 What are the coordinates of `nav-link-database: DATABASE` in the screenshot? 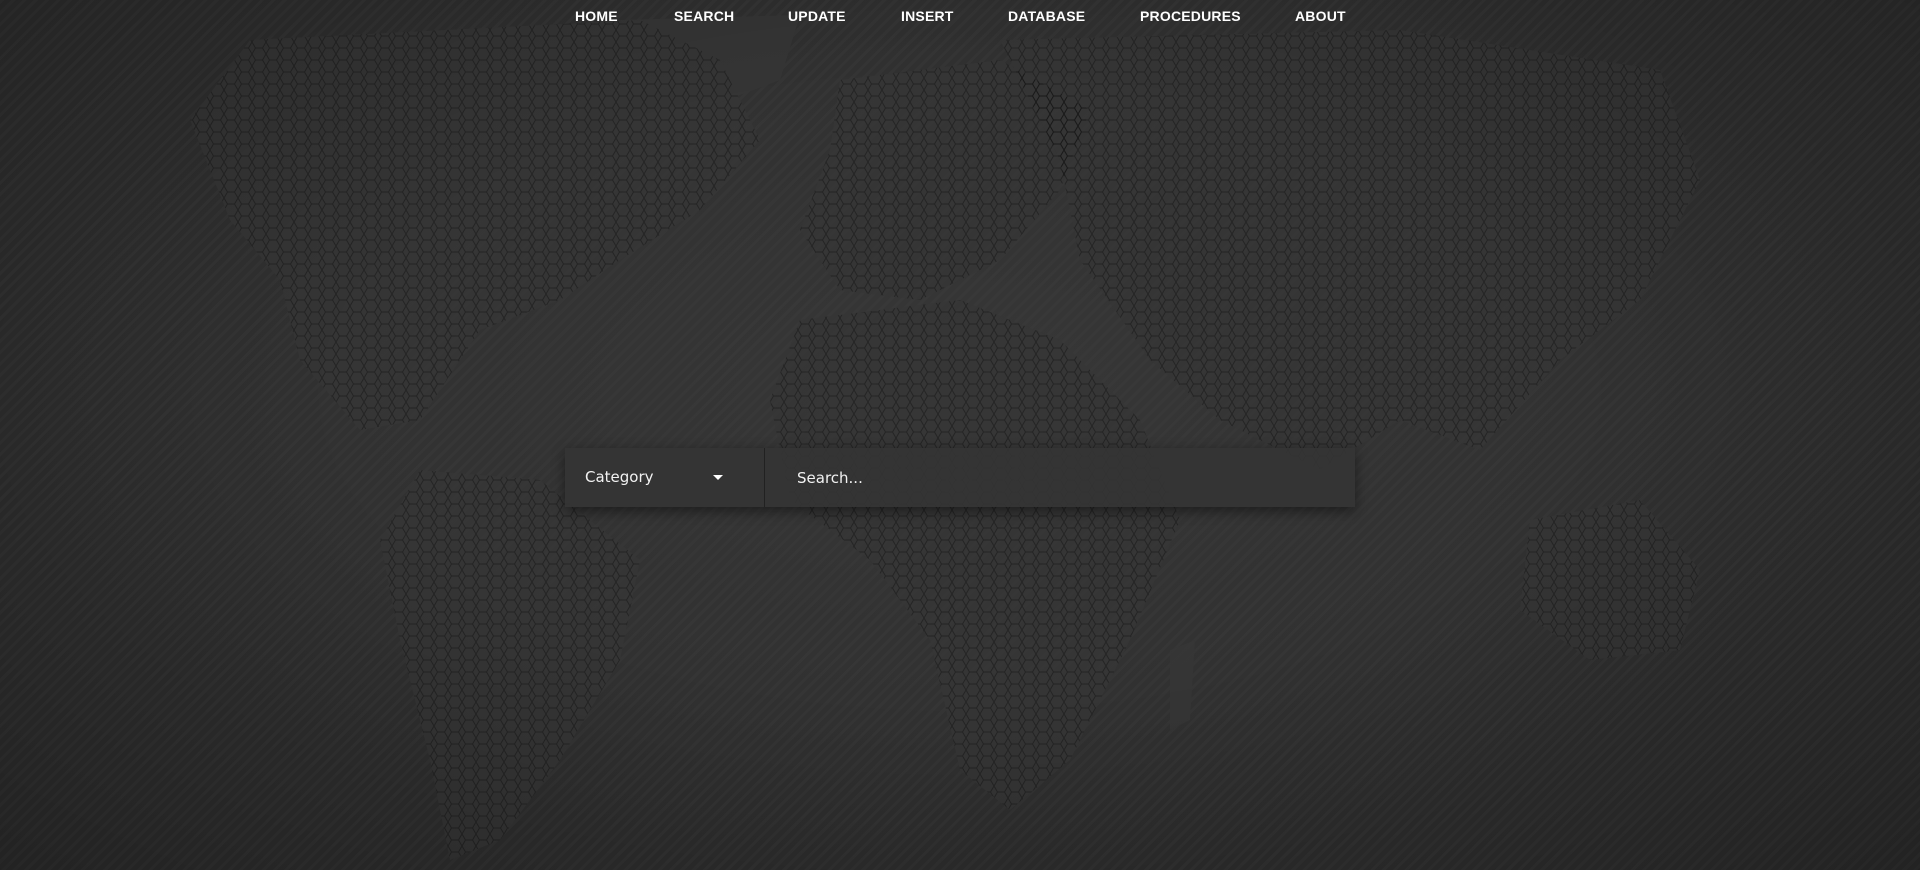 It's located at (1046, 16).